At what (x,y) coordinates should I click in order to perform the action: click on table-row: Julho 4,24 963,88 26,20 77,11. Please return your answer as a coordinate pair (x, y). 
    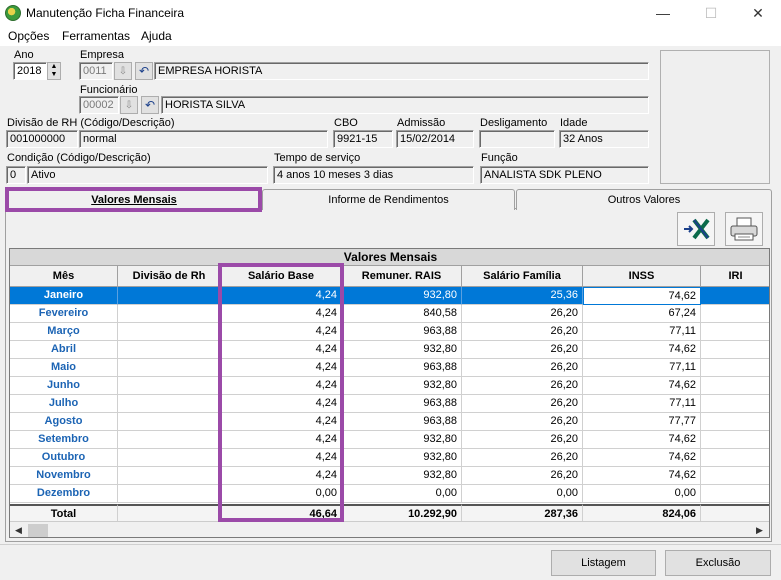
    Looking at the image, I should click on (389, 404).